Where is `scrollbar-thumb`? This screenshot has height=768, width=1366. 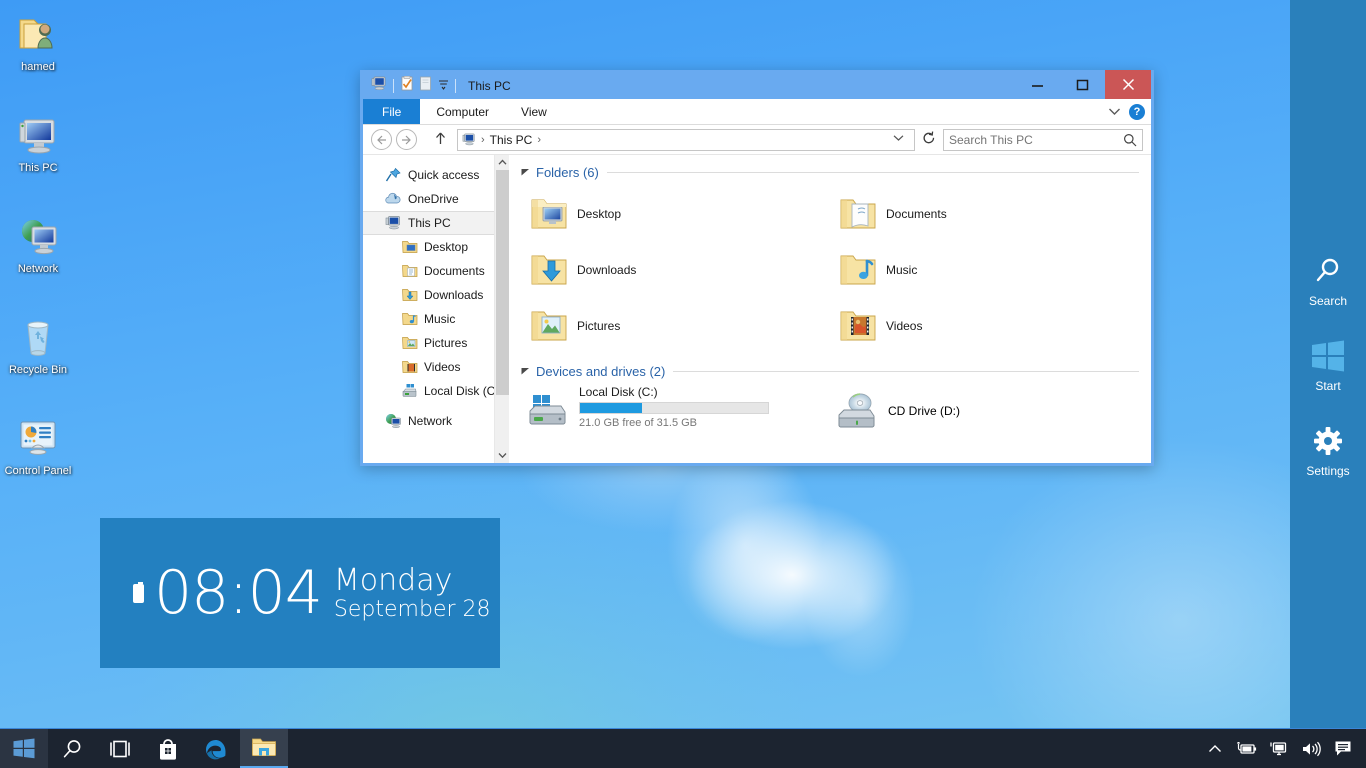 scrollbar-thumb is located at coordinates (502, 282).